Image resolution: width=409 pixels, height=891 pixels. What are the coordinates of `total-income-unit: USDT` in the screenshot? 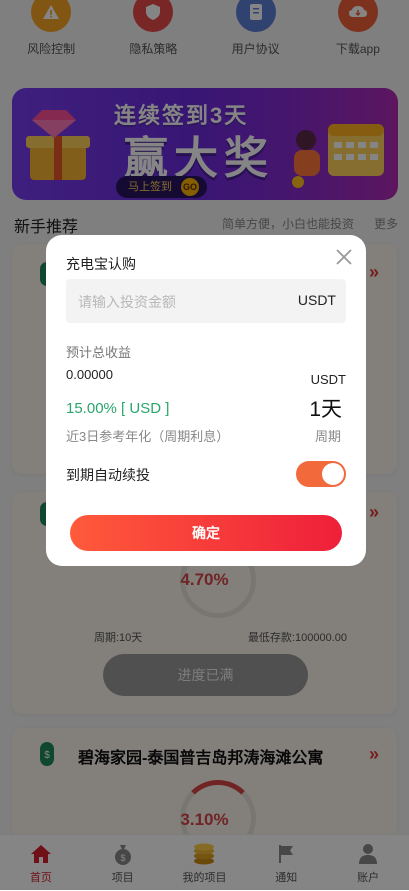 It's located at (328, 379).